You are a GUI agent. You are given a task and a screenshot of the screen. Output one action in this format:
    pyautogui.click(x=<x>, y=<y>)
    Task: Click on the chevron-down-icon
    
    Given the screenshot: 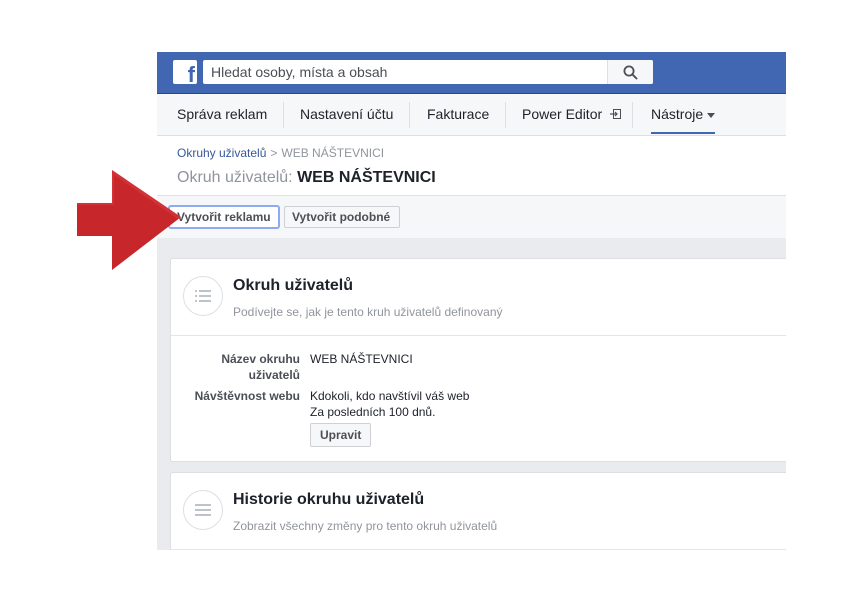 What is the action you would take?
    pyautogui.click(x=711, y=115)
    